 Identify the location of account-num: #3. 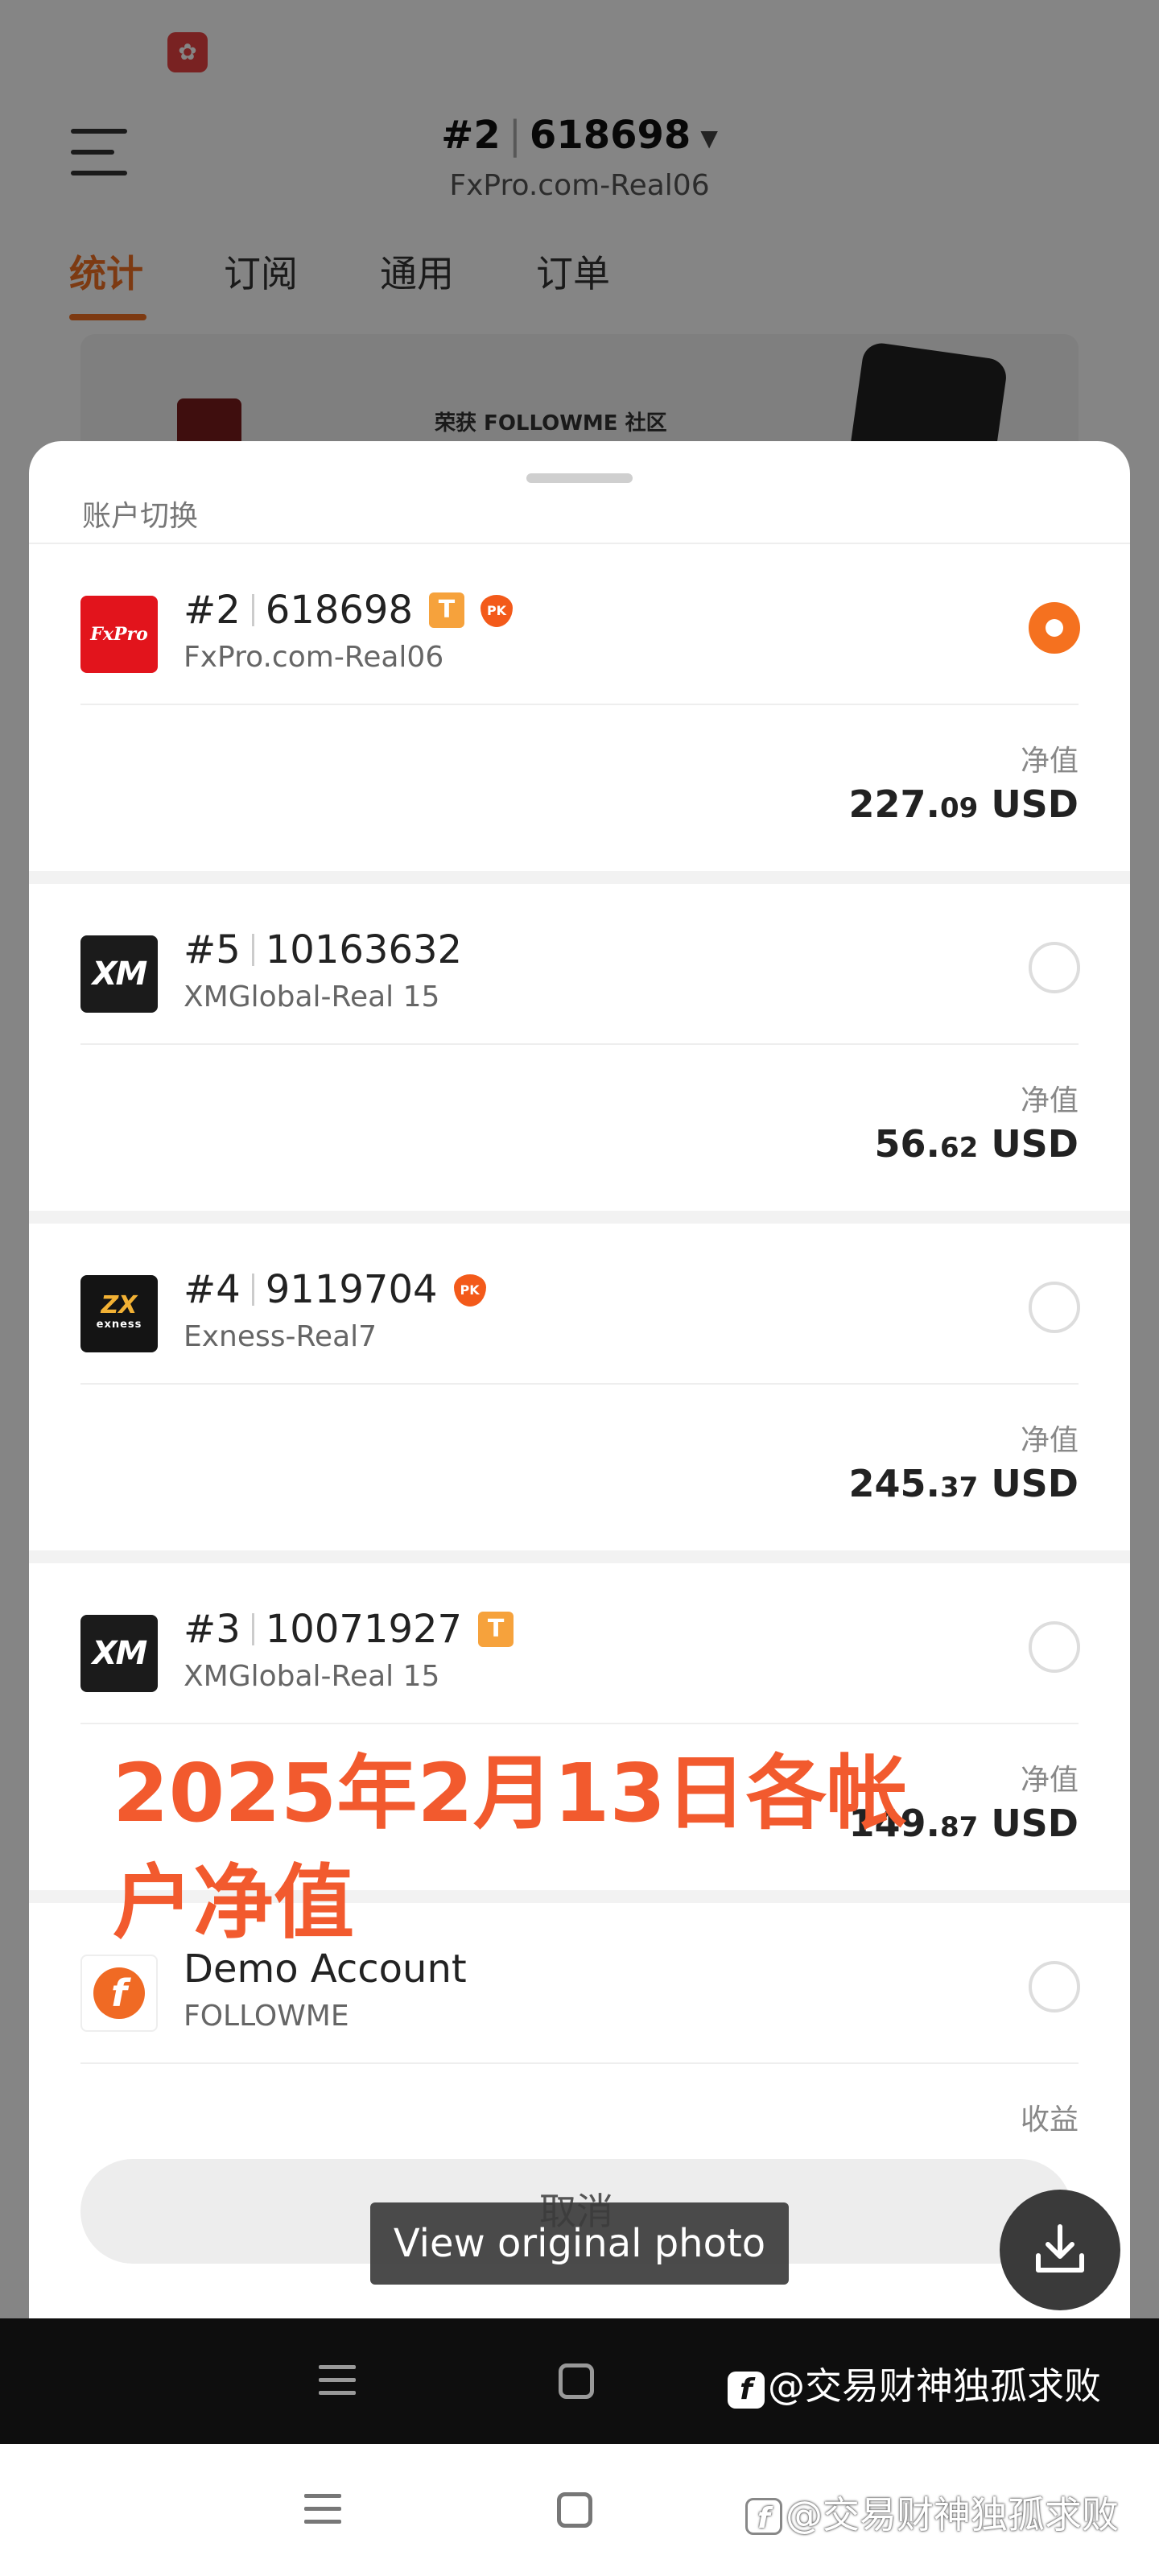
(212, 1629).